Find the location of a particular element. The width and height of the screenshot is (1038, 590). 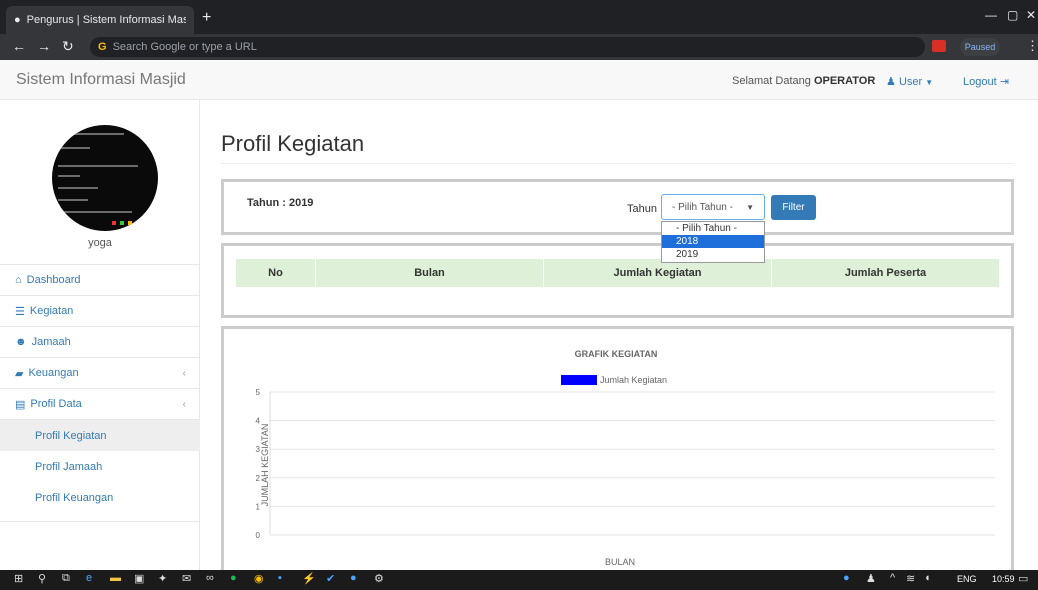

welcome-user: OPERATOR is located at coordinates (844, 81).